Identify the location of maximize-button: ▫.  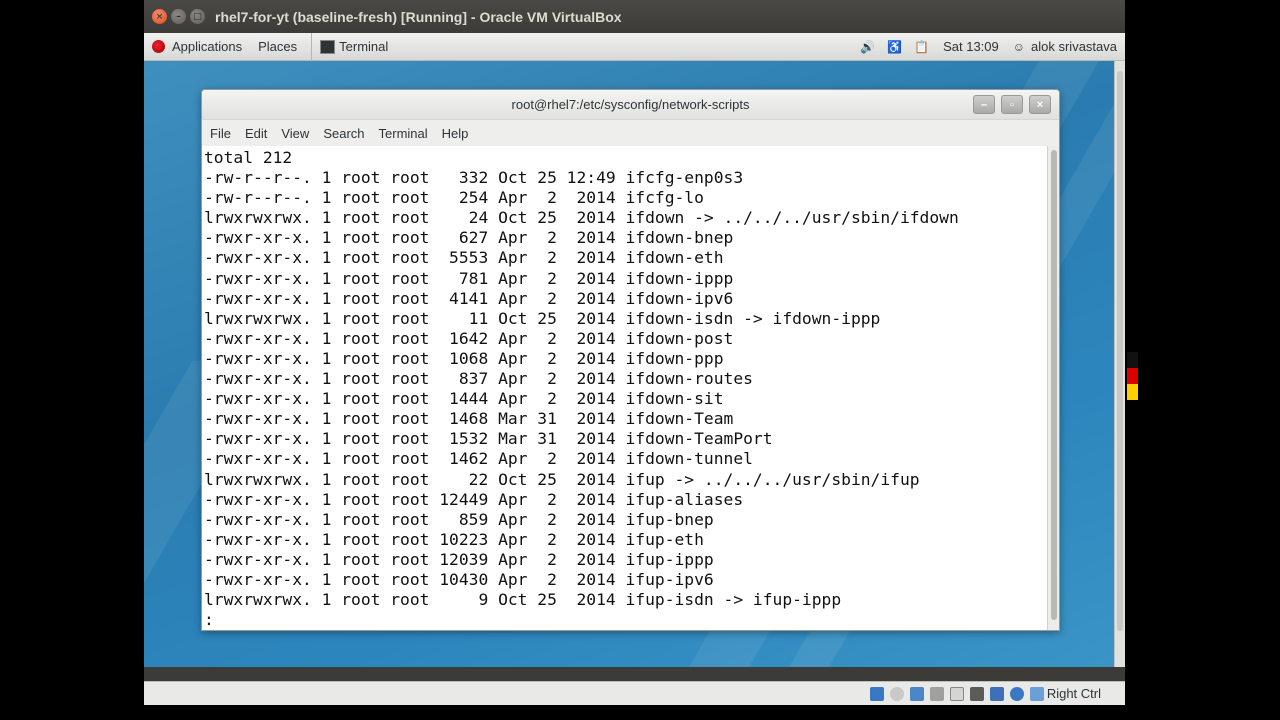
(1012, 104).